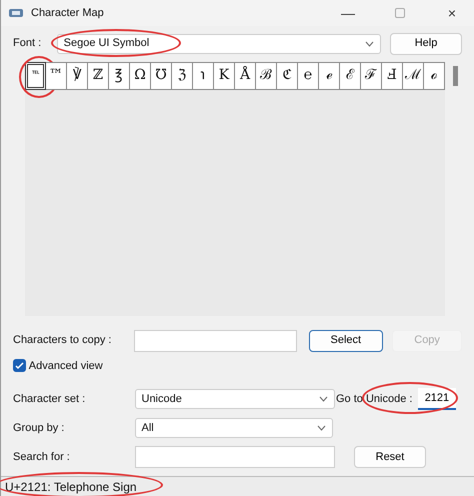 The width and height of the screenshot is (474, 496). What do you see at coordinates (182, 76) in the screenshot?
I see `character-cell: ℨ` at bounding box center [182, 76].